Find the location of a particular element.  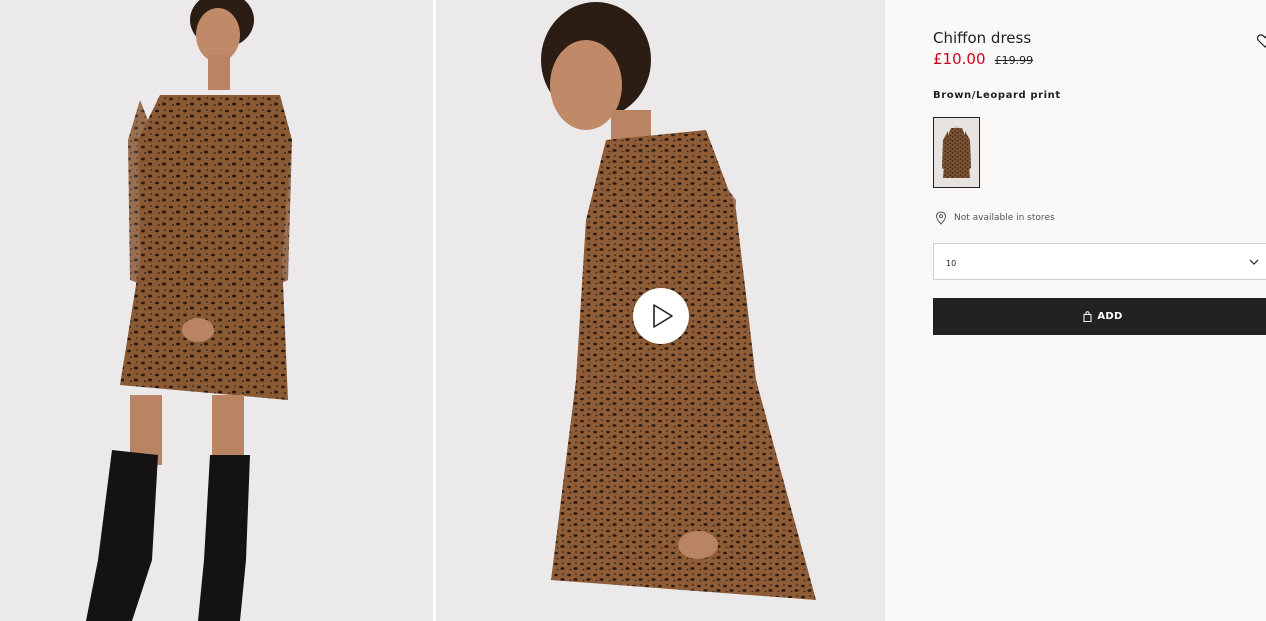

selected-size: 10 is located at coordinates (951, 263).